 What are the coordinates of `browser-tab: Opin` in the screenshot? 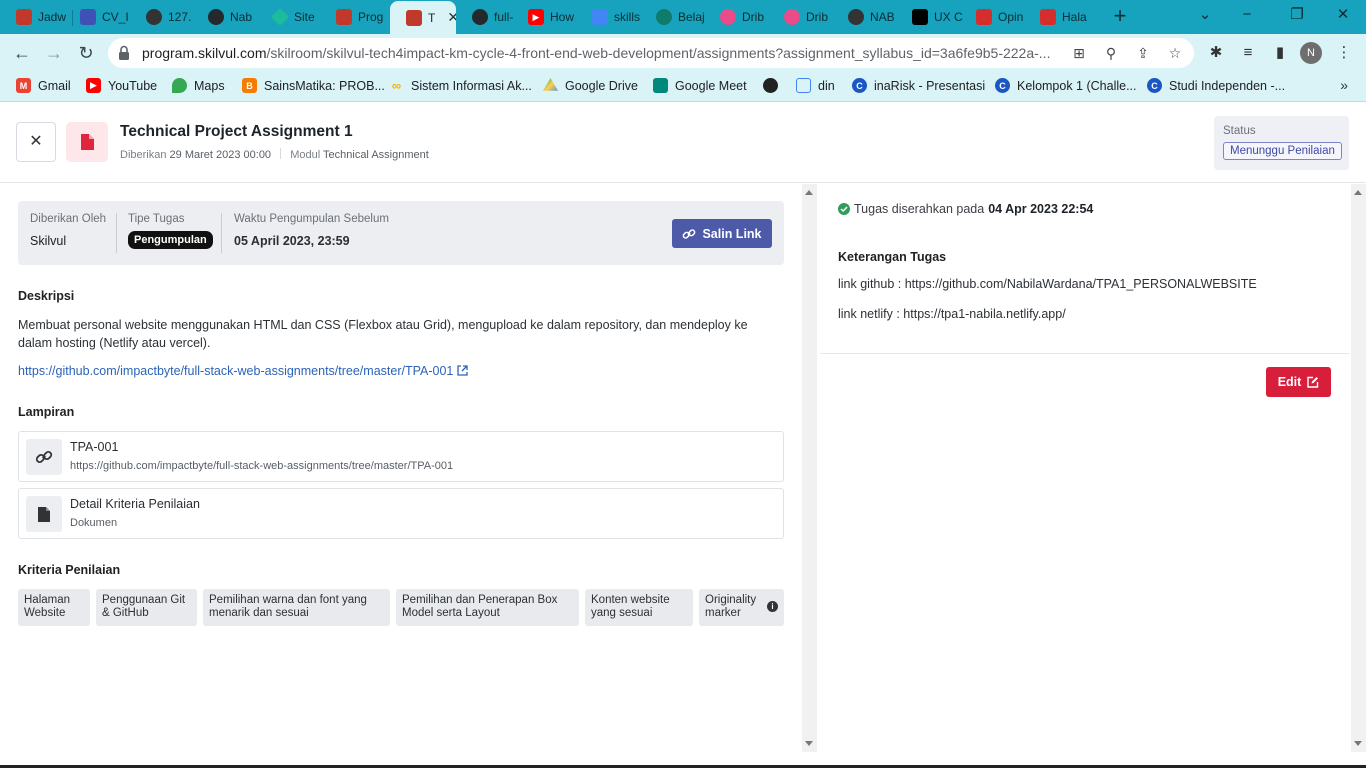 It's located at (995, 17).